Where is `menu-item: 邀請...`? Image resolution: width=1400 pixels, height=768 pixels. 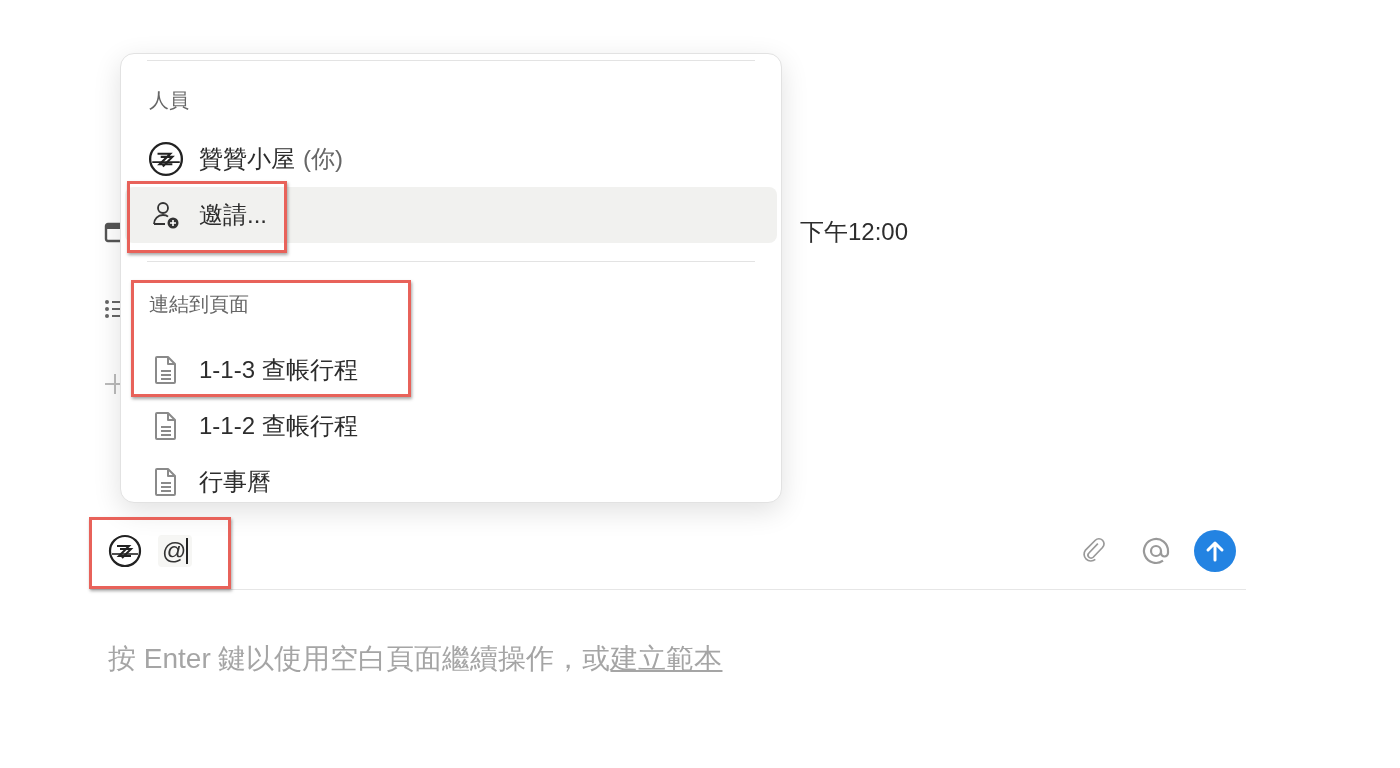 menu-item: 邀請... is located at coordinates (451, 215).